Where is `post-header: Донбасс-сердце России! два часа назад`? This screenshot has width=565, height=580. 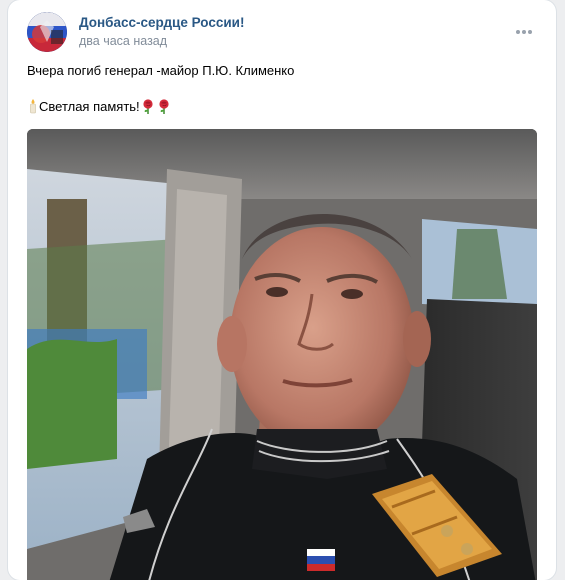 post-header: Донбасс-сердце России! два часа назад is located at coordinates (283, 32).